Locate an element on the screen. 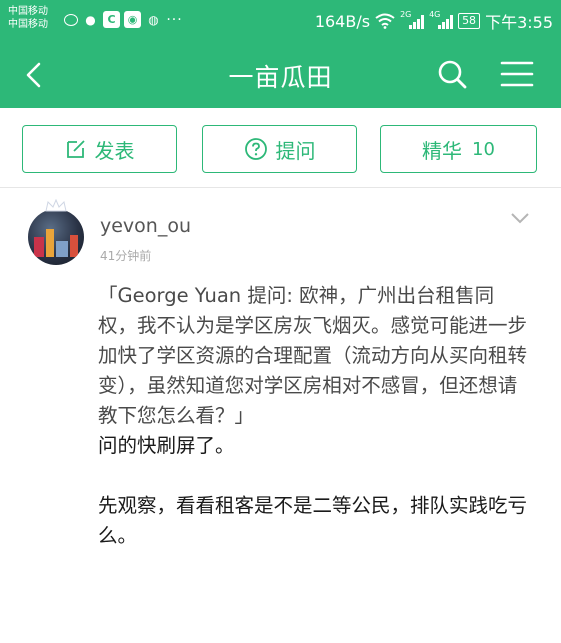  reply-text-1: 问的快刷屏了。 is located at coordinates (166, 445).